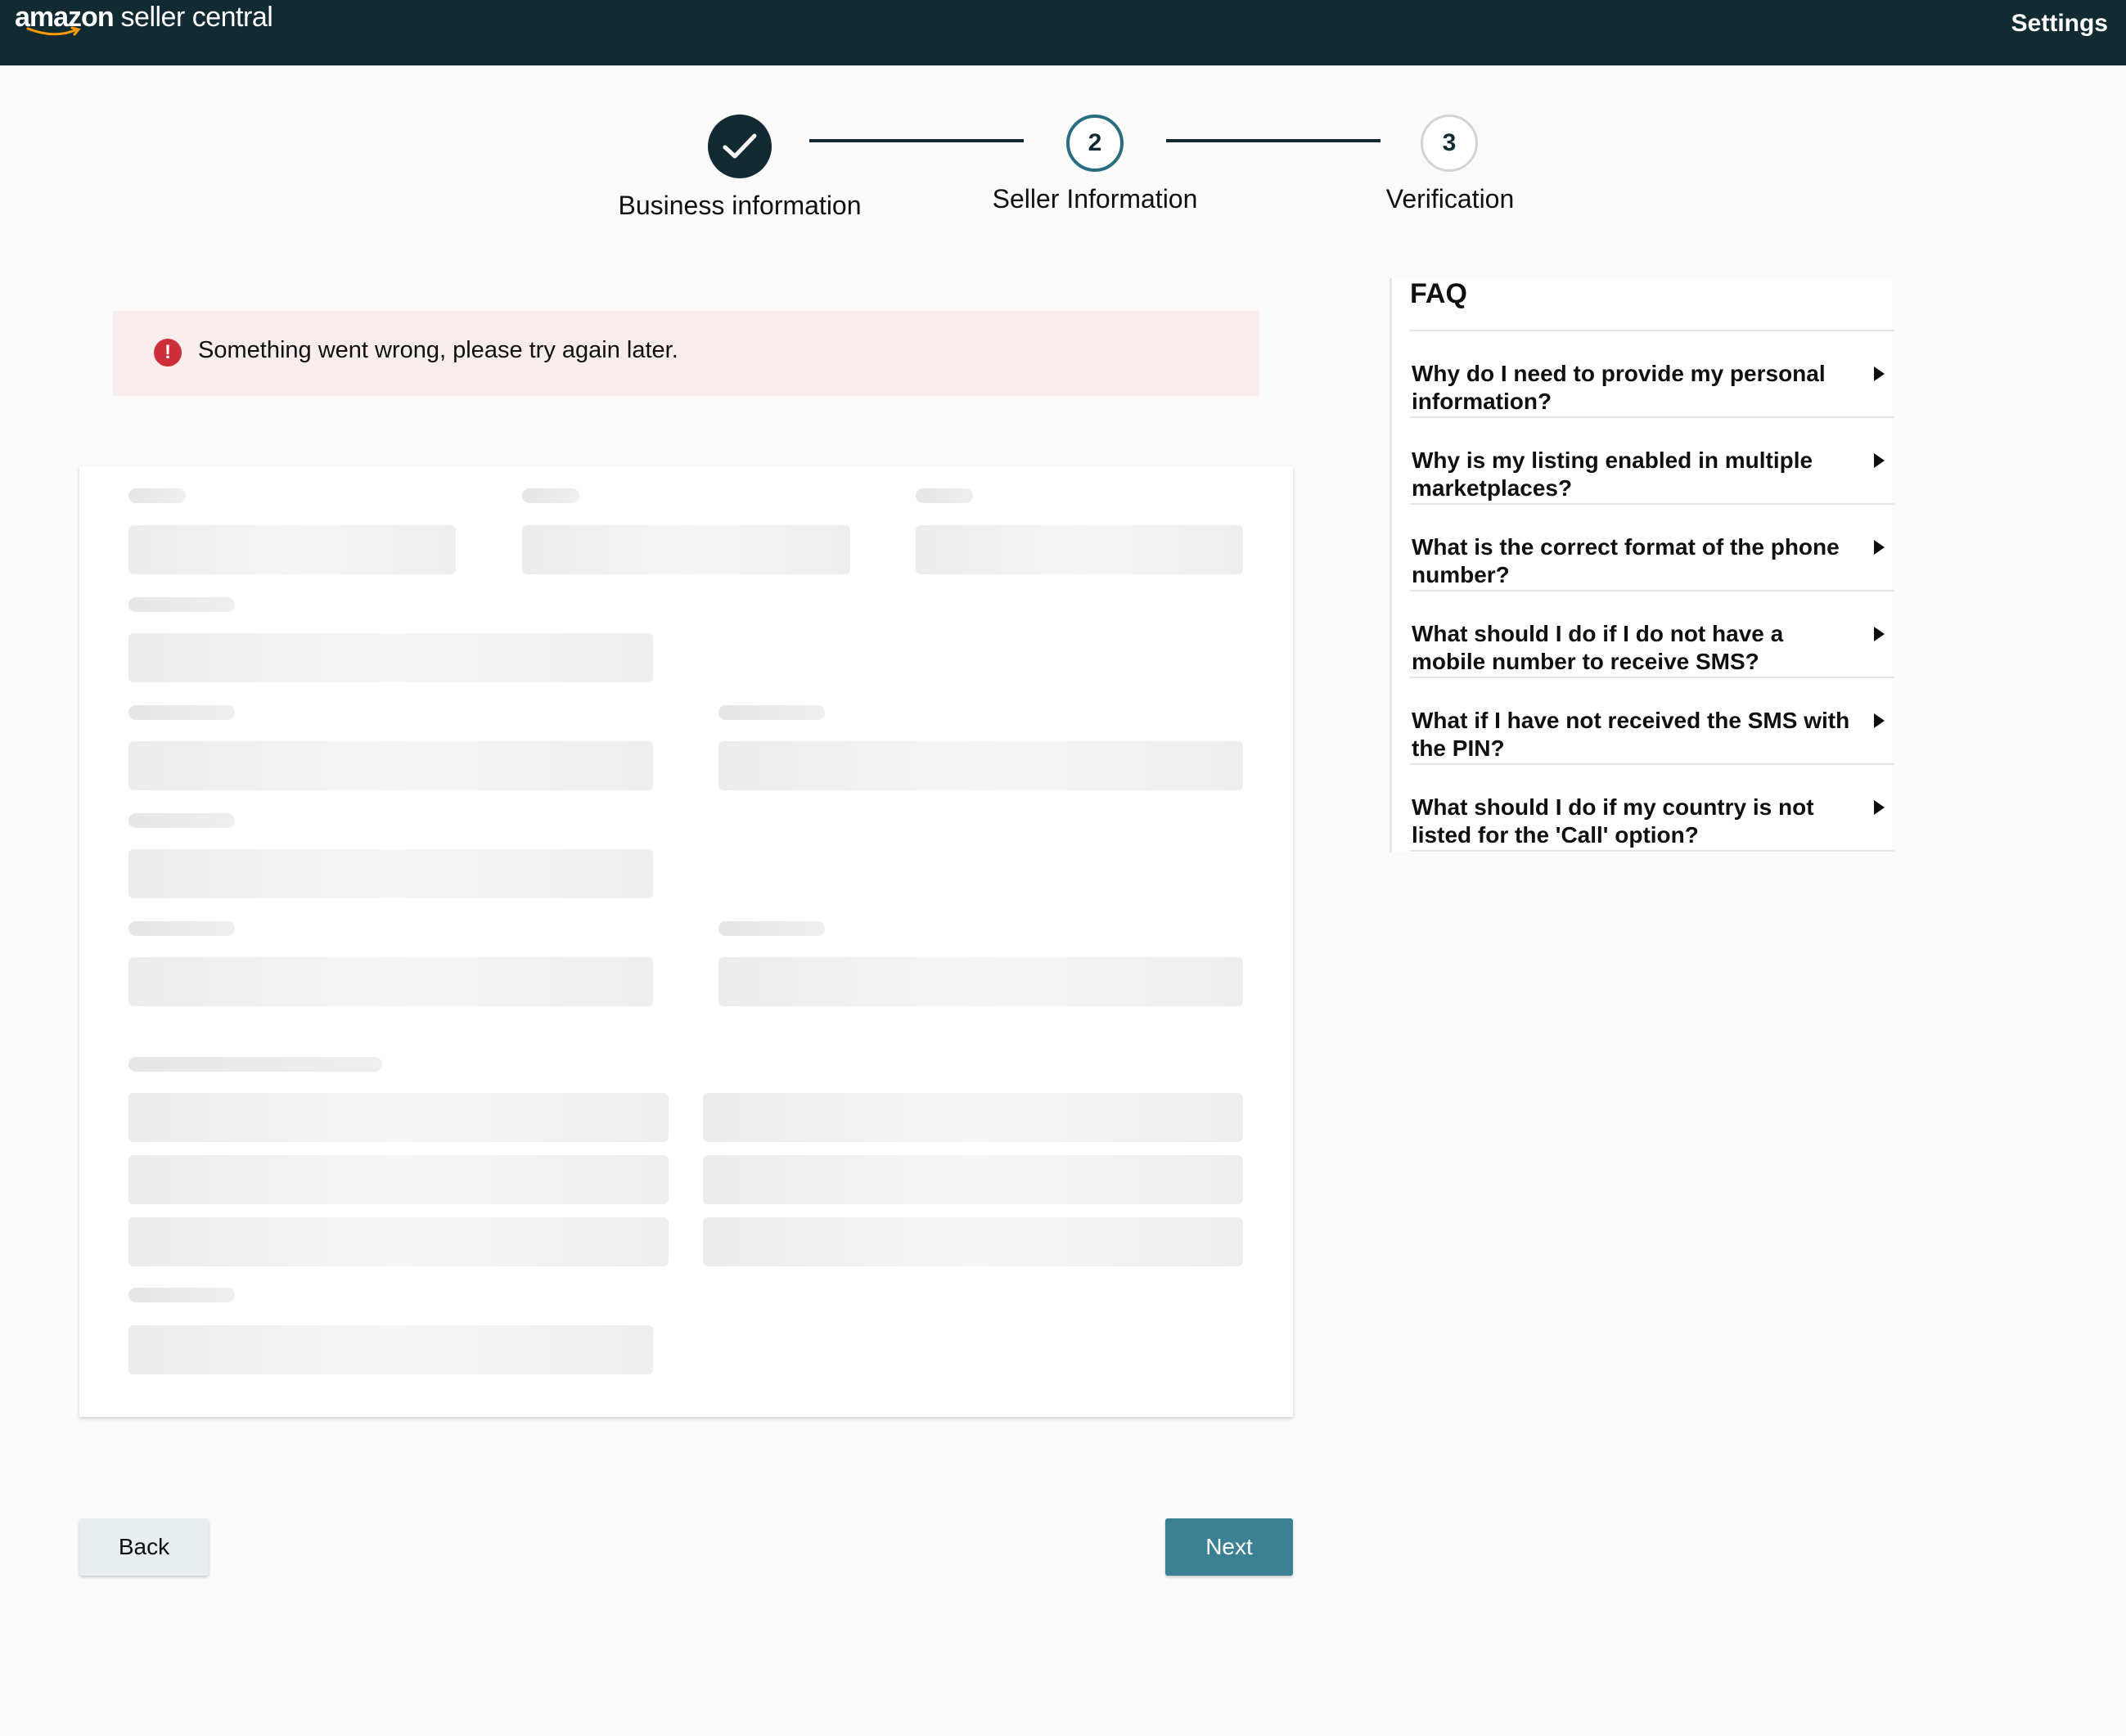 The width and height of the screenshot is (2126, 1736). I want to click on settings-link: Settings, so click(2059, 24).